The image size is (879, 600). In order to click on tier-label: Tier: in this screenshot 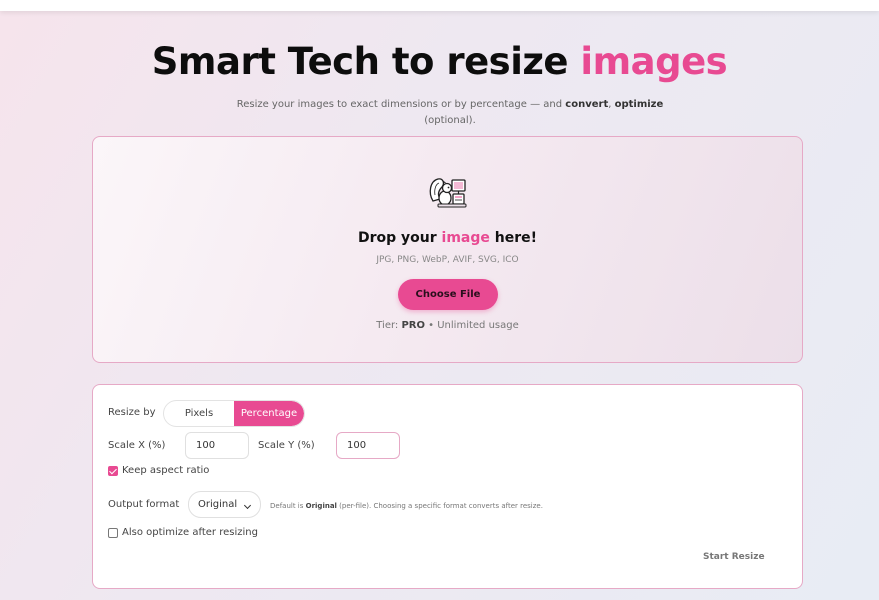, I will do `click(389, 325)`.